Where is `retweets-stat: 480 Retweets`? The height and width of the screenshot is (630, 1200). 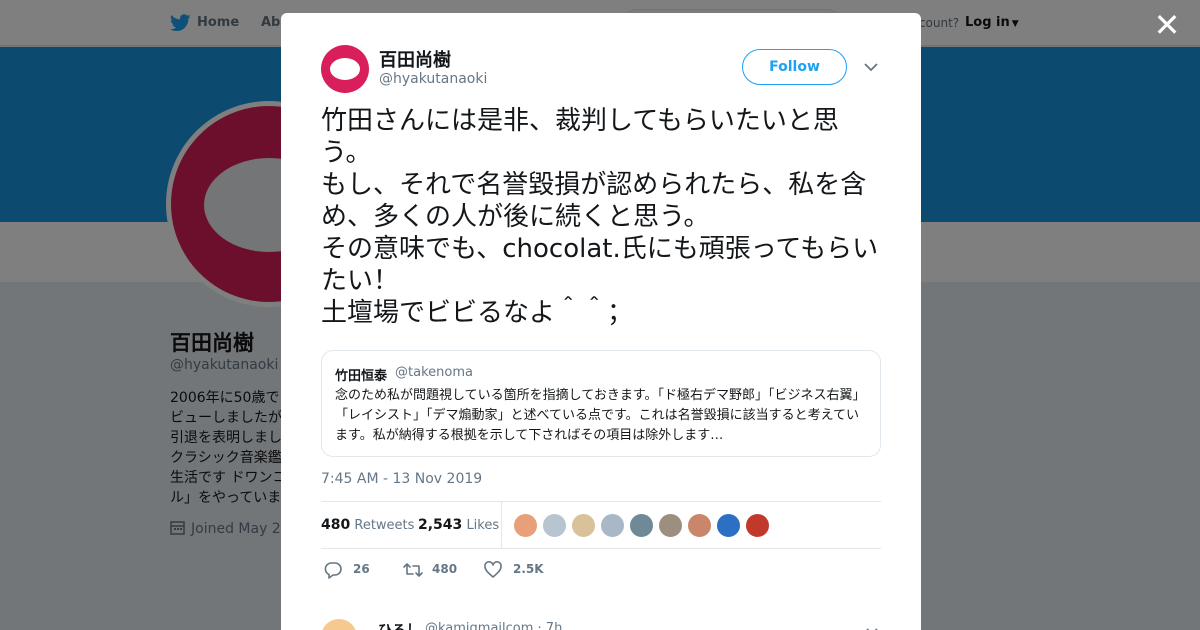 retweets-stat: 480 Retweets is located at coordinates (367, 525).